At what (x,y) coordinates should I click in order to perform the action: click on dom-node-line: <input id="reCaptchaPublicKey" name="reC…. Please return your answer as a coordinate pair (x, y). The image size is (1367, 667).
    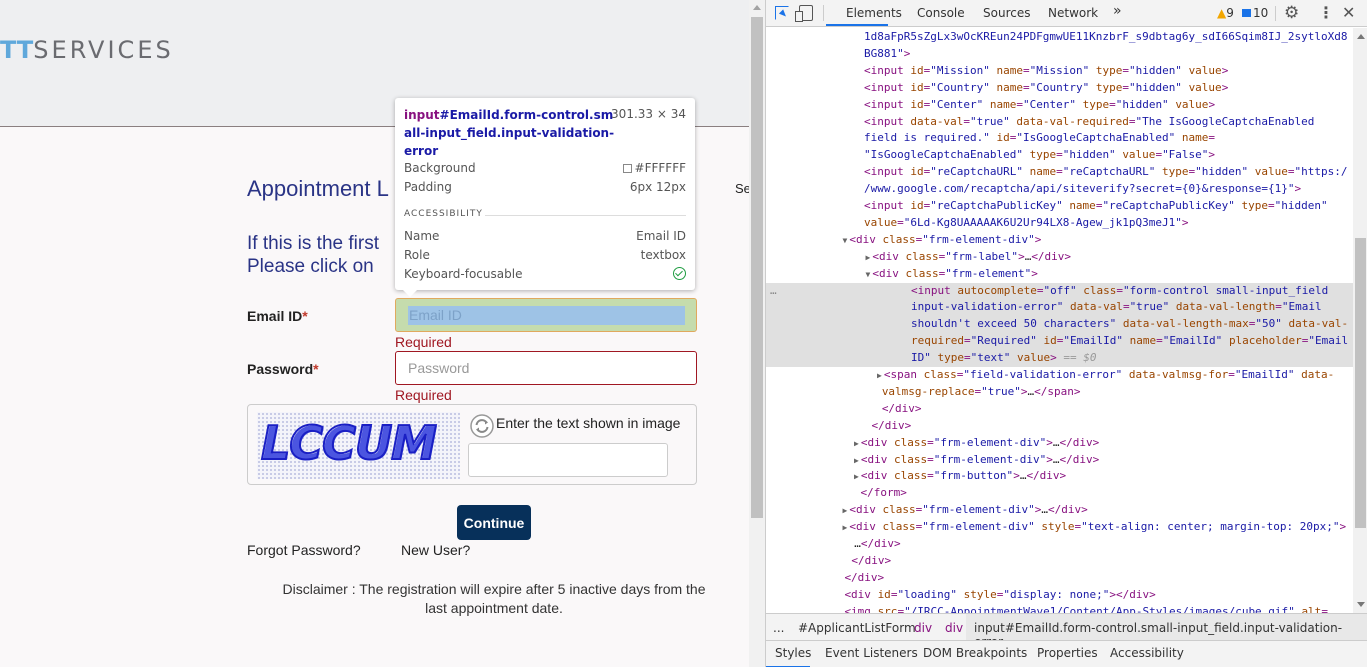
    Looking at the image, I should click on (1096, 206).